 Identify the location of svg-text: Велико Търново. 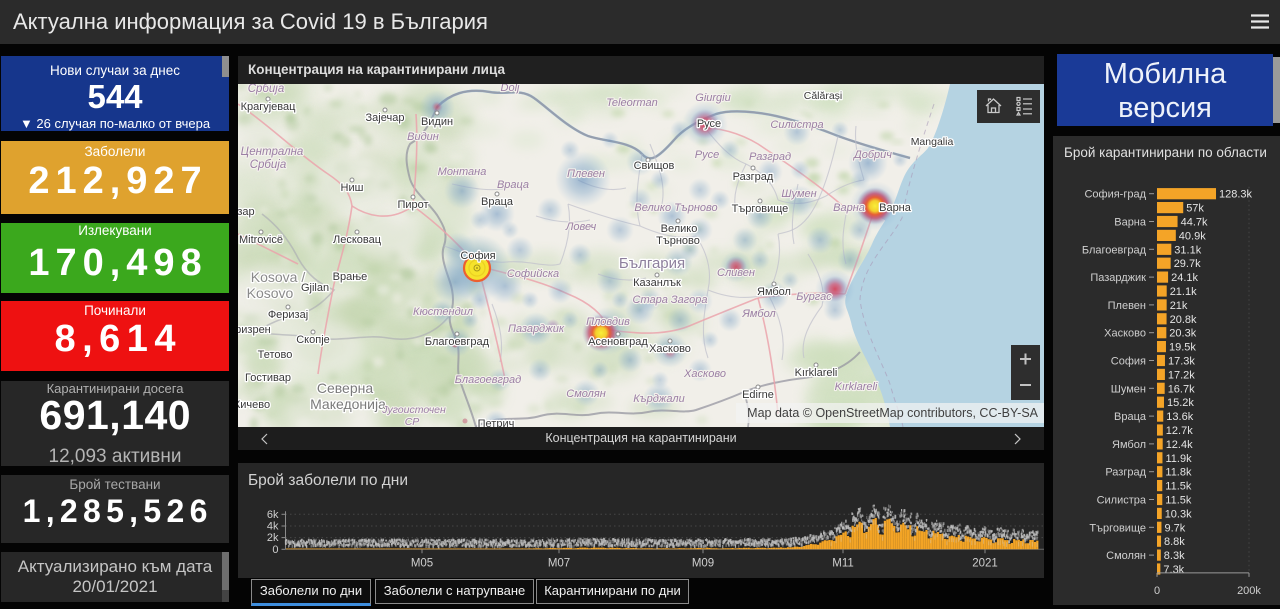
(675, 208).